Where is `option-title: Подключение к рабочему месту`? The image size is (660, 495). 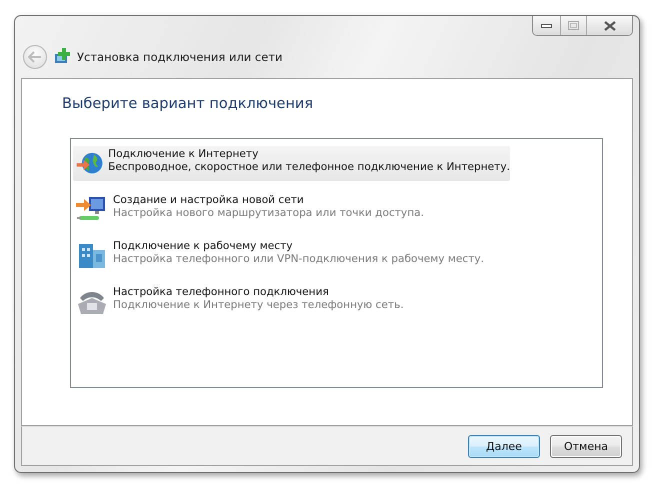 option-title: Подключение к рабочему месту is located at coordinates (203, 246).